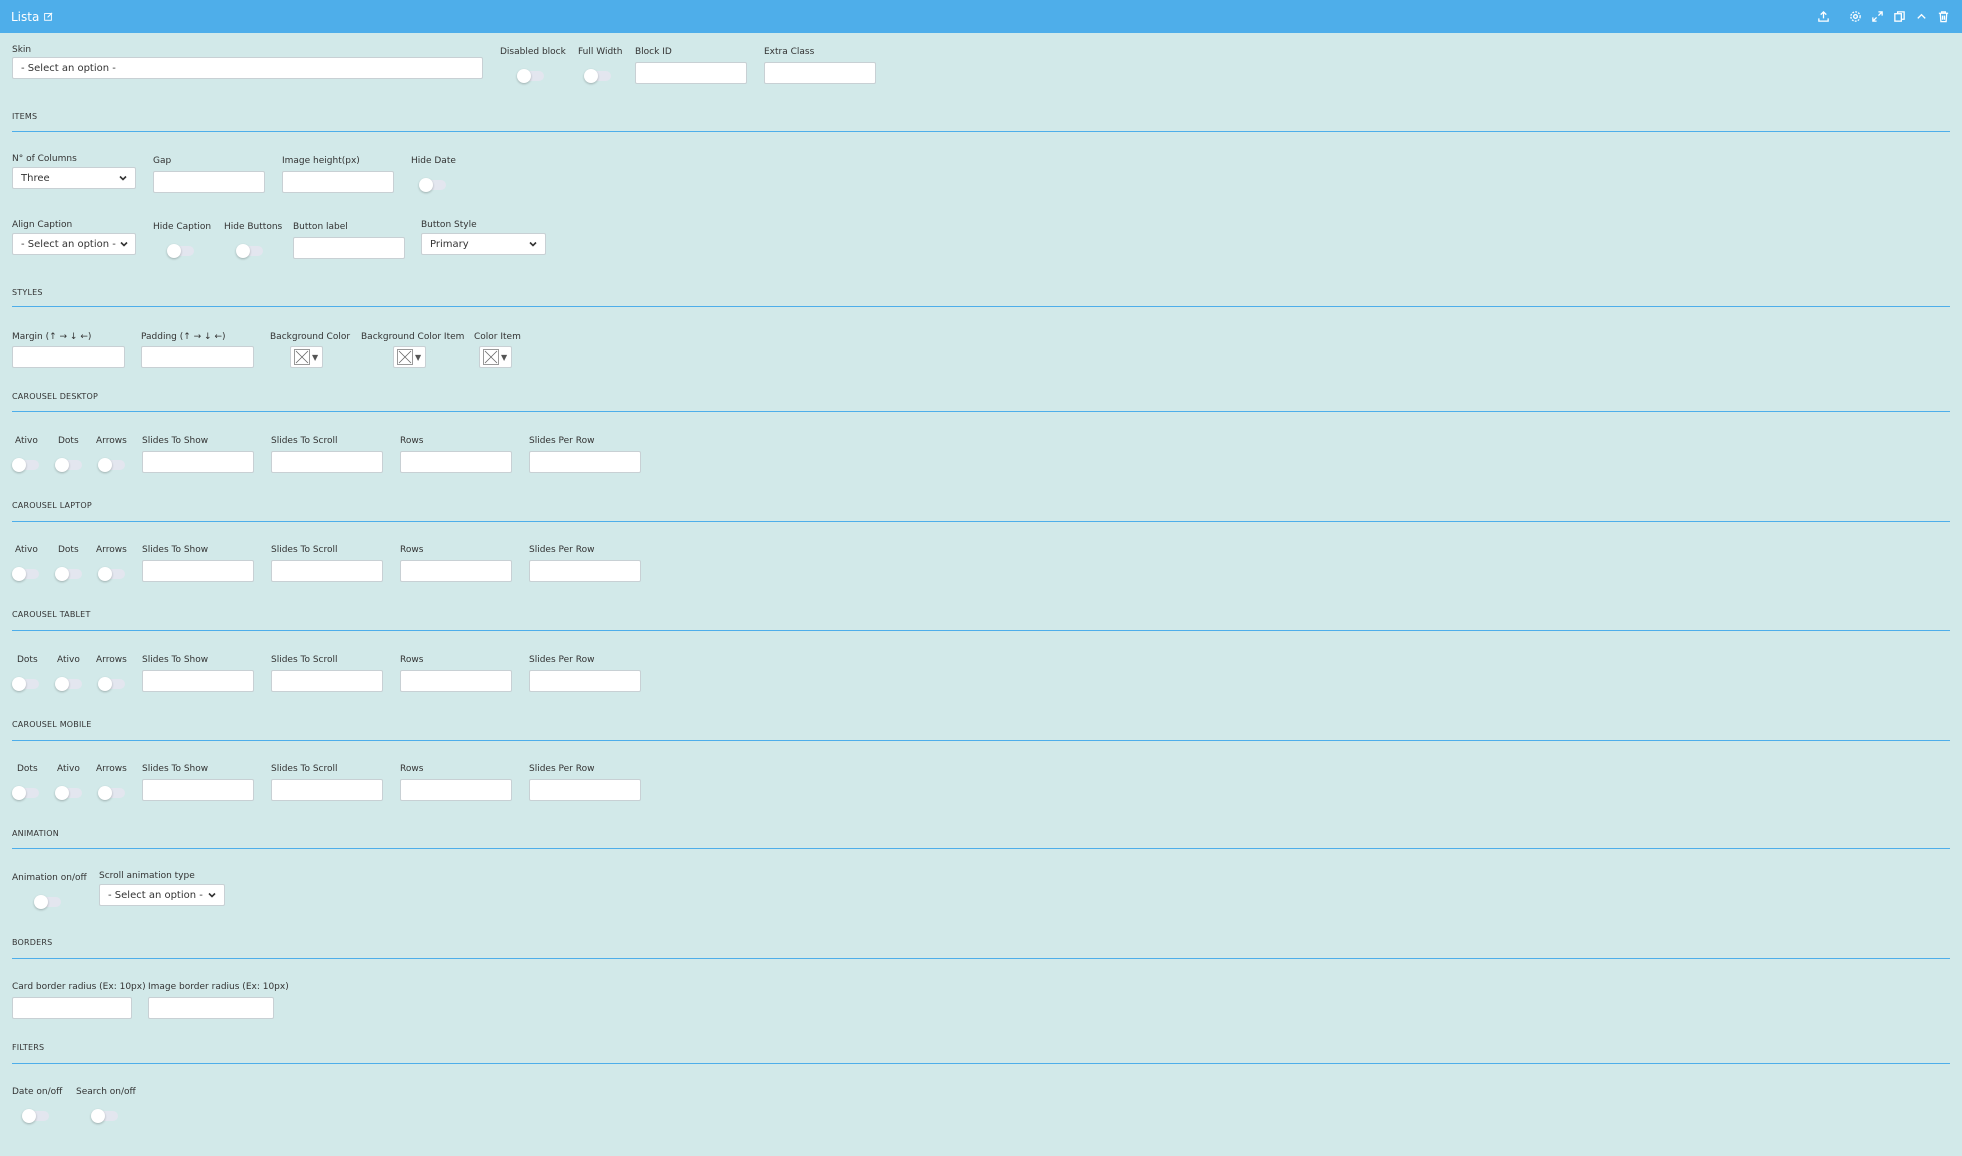 This screenshot has width=1962, height=1156. What do you see at coordinates (183, 337) in the screenshot?
I see `padding-label: Padding (↑ → ↓ ←)` at bounding box center [183, 337].